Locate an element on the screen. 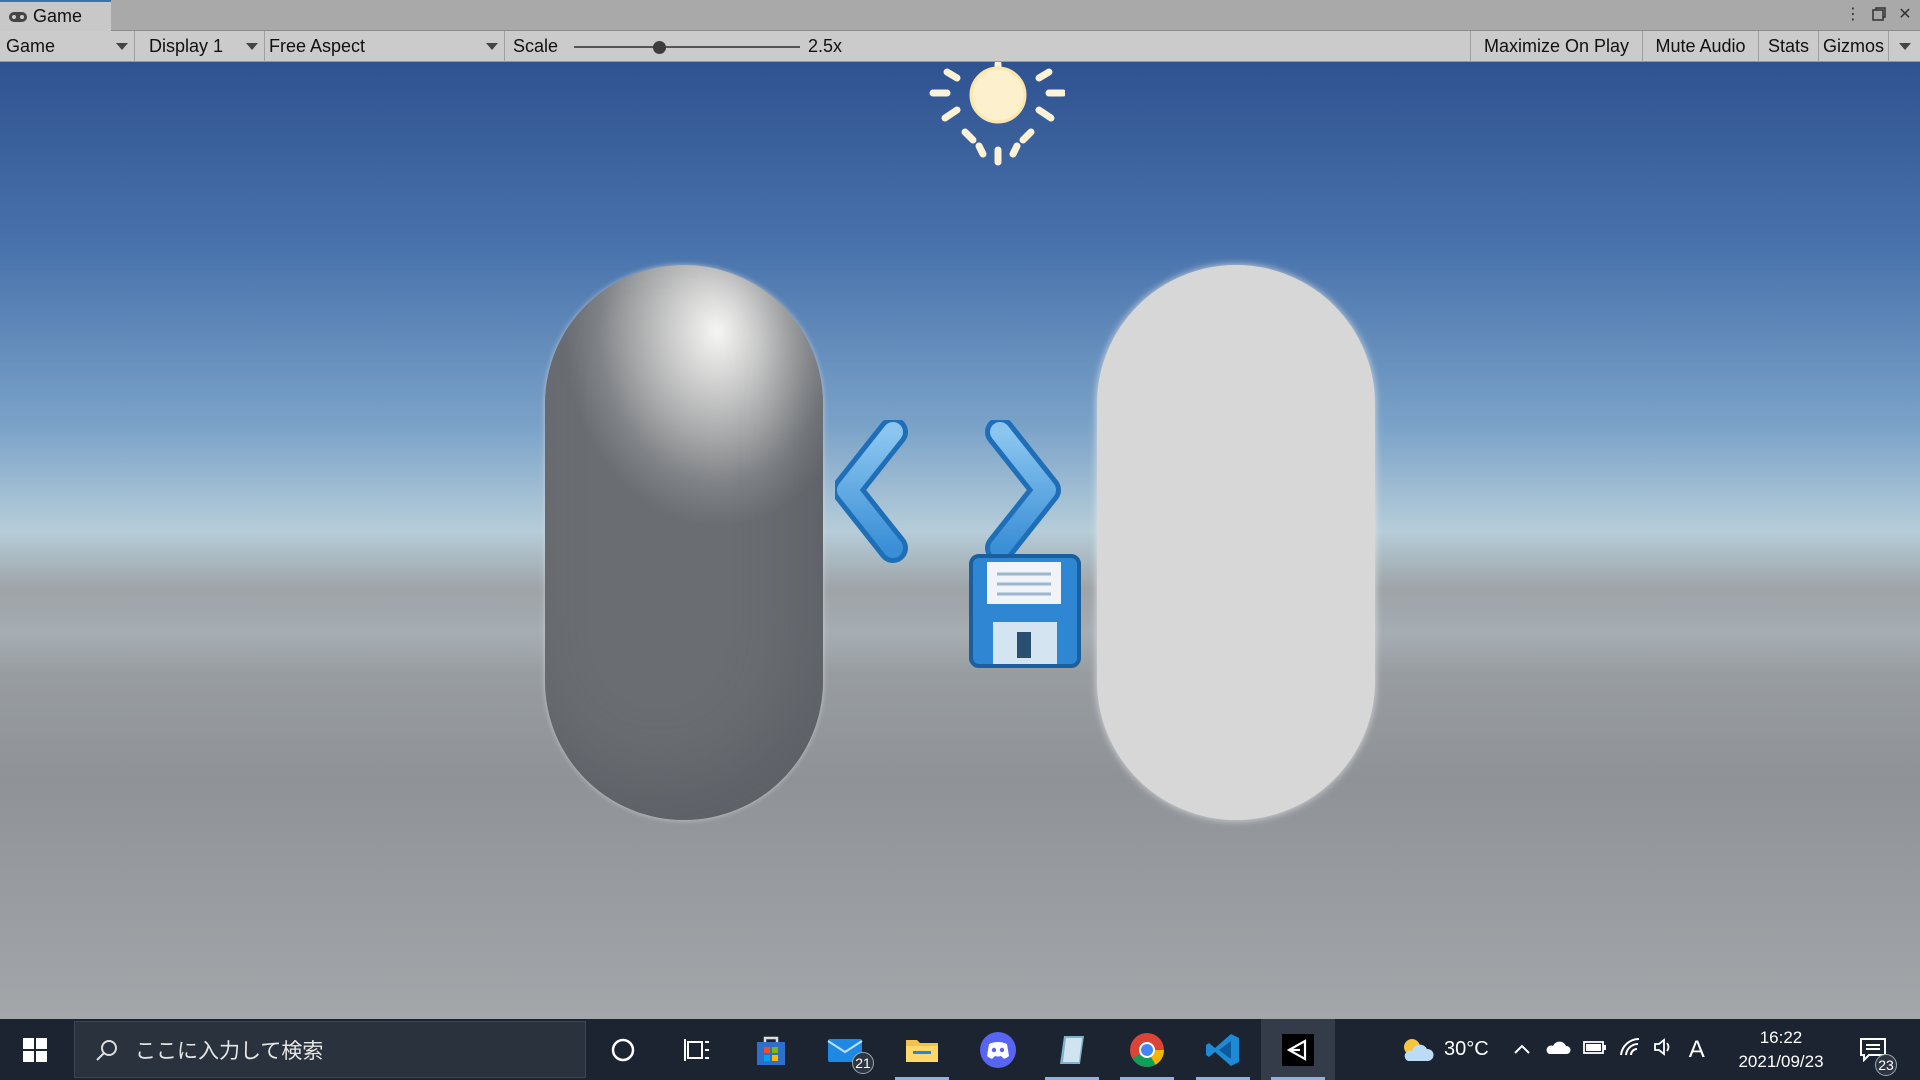 This screenshot has height=1080, width=1920. notification-count-badge: 23 is located at coordinates (1886, 1065).